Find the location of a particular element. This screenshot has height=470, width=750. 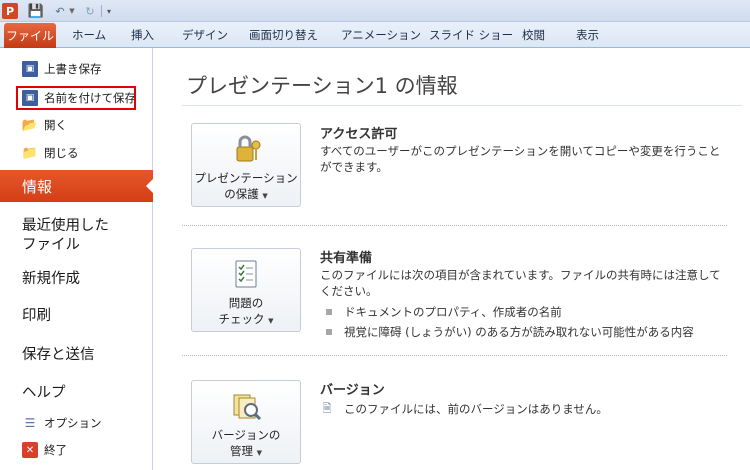

nav-new: 新規作成 is located at coordinates (76, 277).